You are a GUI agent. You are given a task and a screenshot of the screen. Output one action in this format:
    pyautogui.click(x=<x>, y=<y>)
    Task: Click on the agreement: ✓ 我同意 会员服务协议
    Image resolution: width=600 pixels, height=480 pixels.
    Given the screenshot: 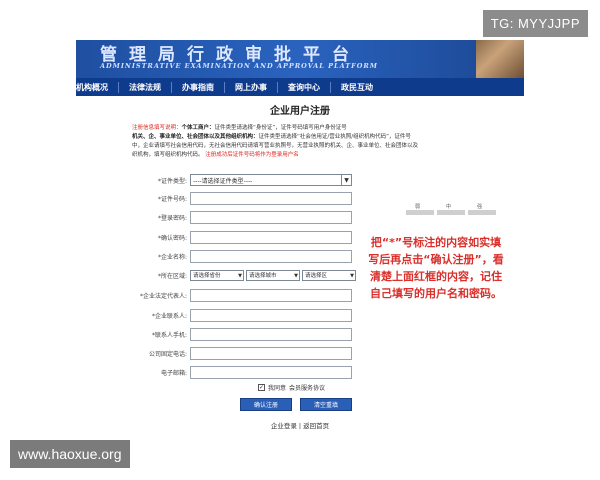 What is the action you would take?
    pyautogui.click(x=291, y=387)
    